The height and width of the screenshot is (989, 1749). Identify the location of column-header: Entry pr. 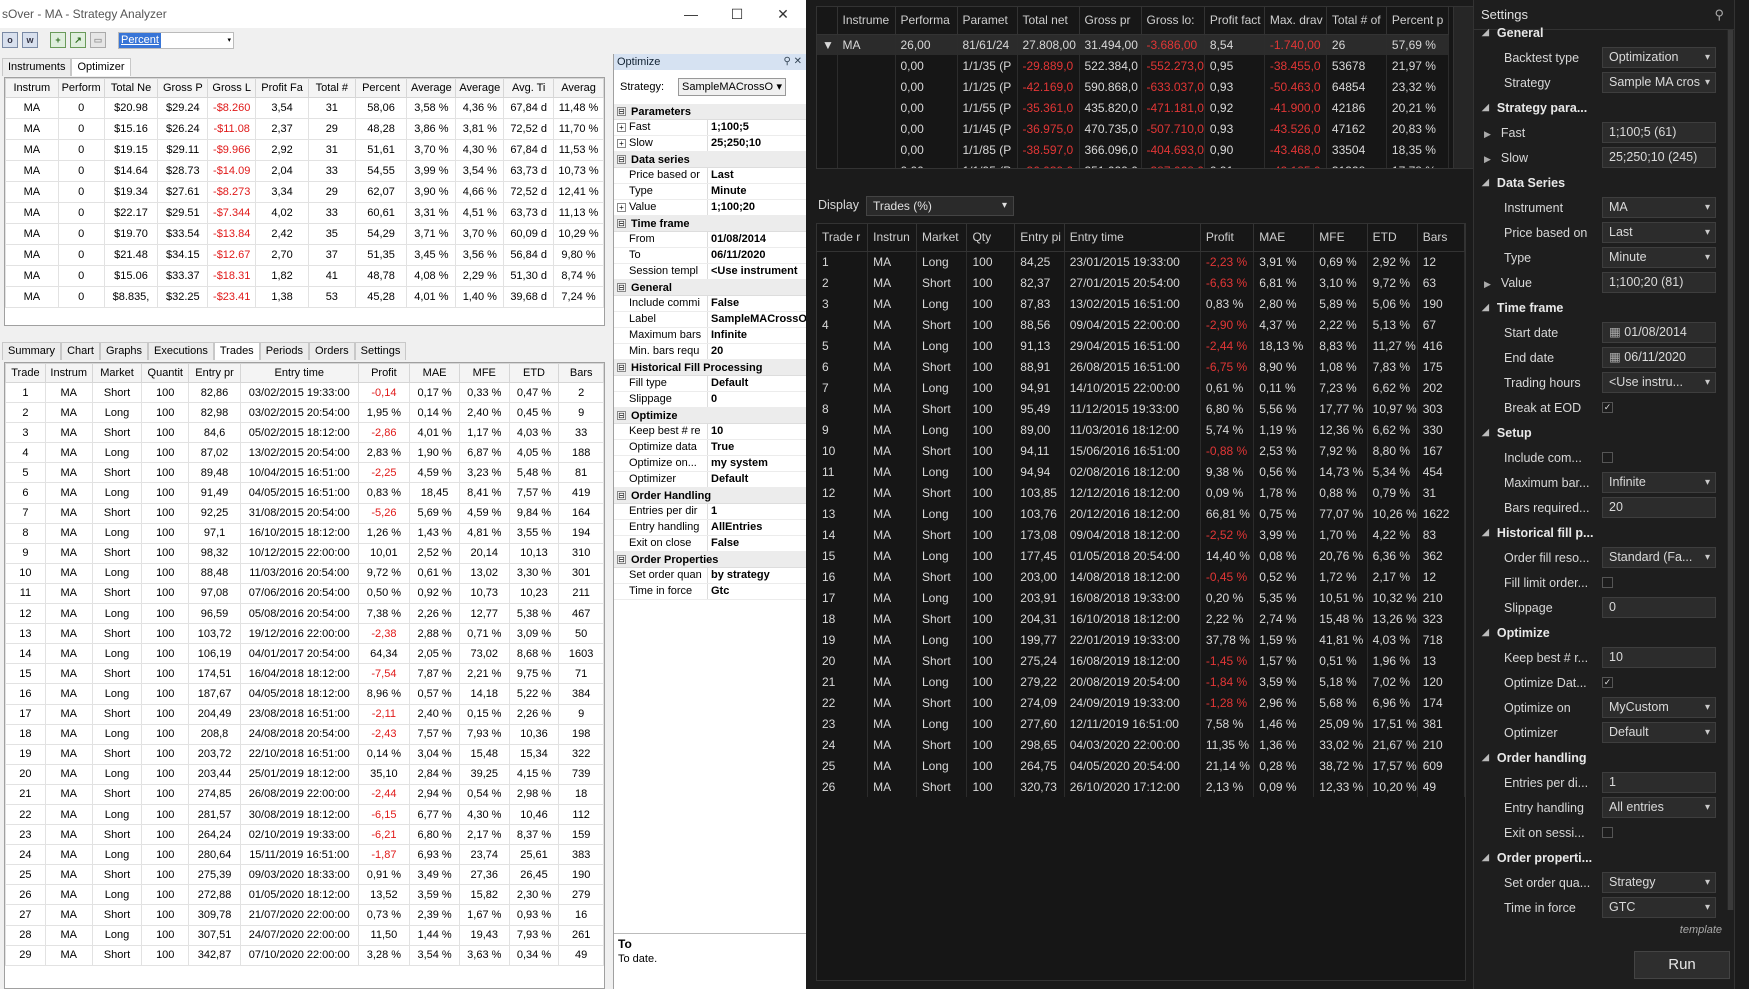
(214, 373).